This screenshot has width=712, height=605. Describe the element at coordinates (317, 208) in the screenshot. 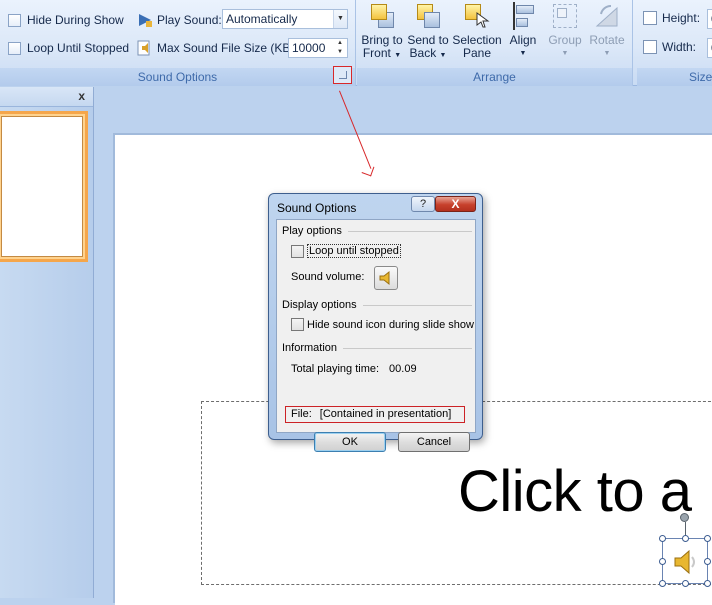

I see `dialog-title: Sound Options` at that location.